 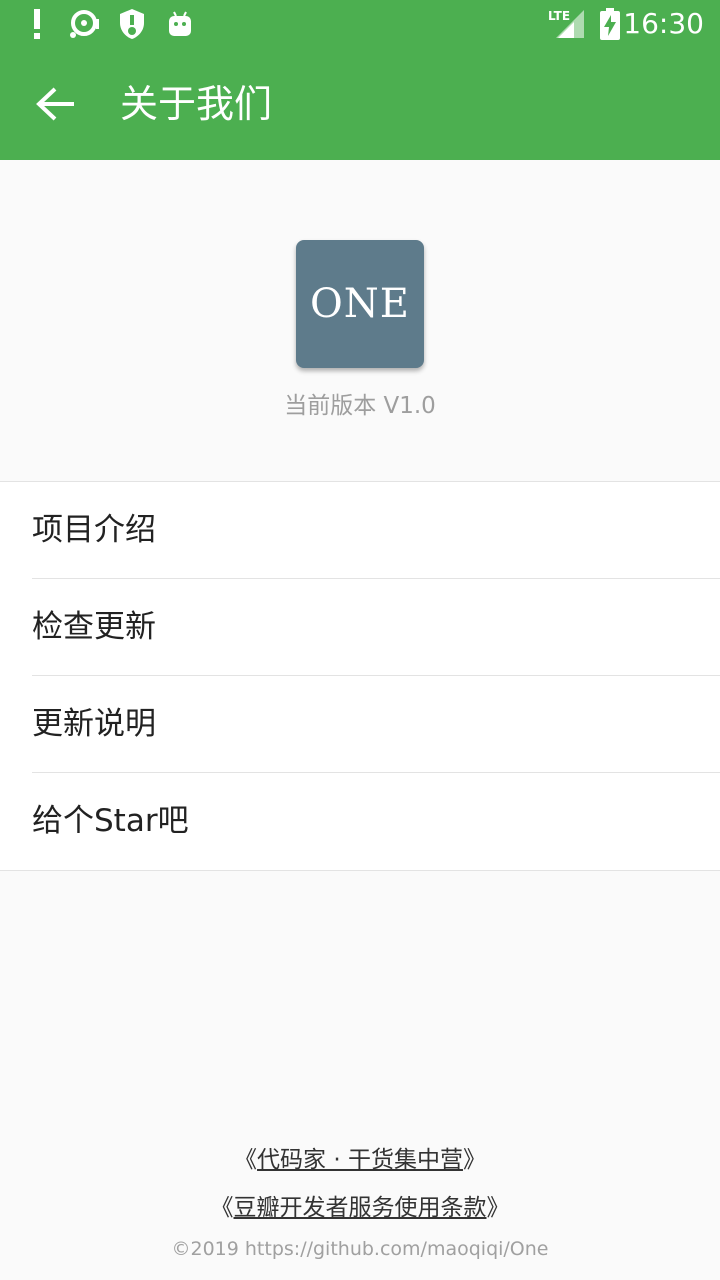 What do you see at coordinates (559, 16) in the screenshot?
I see `network-label: LTE` at bounding box center [559, 16].